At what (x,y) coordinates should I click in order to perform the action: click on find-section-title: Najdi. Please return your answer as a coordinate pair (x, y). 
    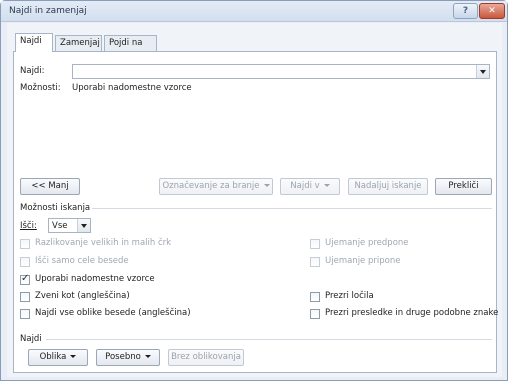
    Looking at the image, I should click on (31, 339).